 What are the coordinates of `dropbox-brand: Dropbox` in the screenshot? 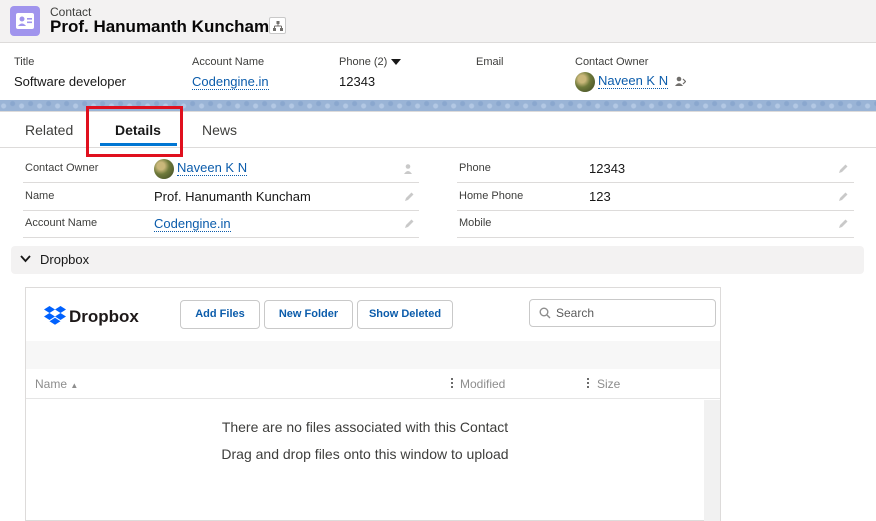 It's located at (104, 316).